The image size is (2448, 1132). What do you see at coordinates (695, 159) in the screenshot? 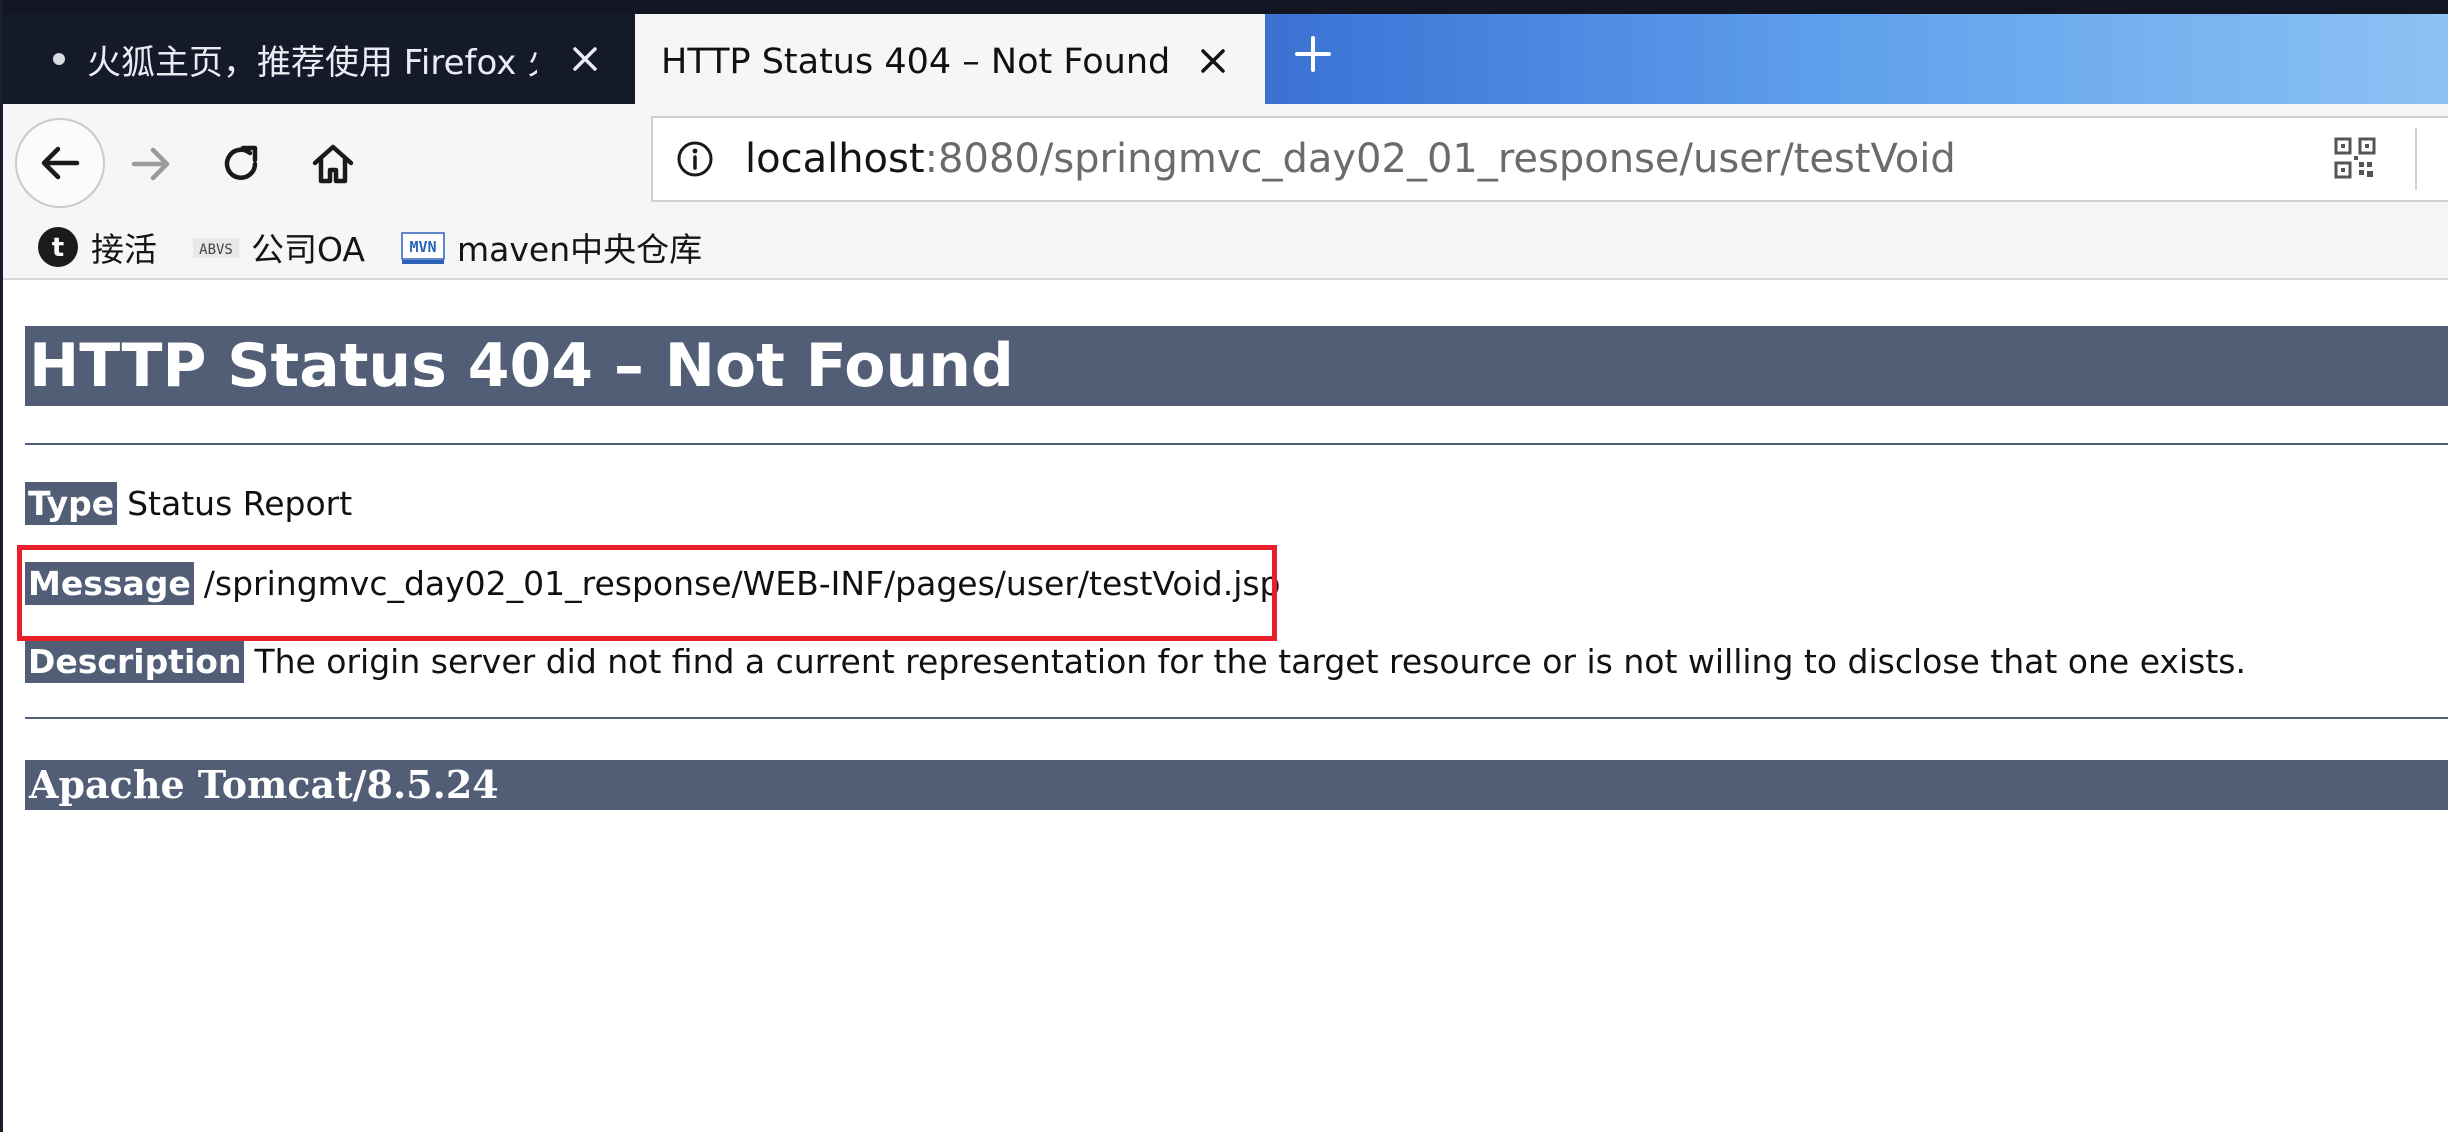
I see `site-info-icon` at bounding box center [695, 159].